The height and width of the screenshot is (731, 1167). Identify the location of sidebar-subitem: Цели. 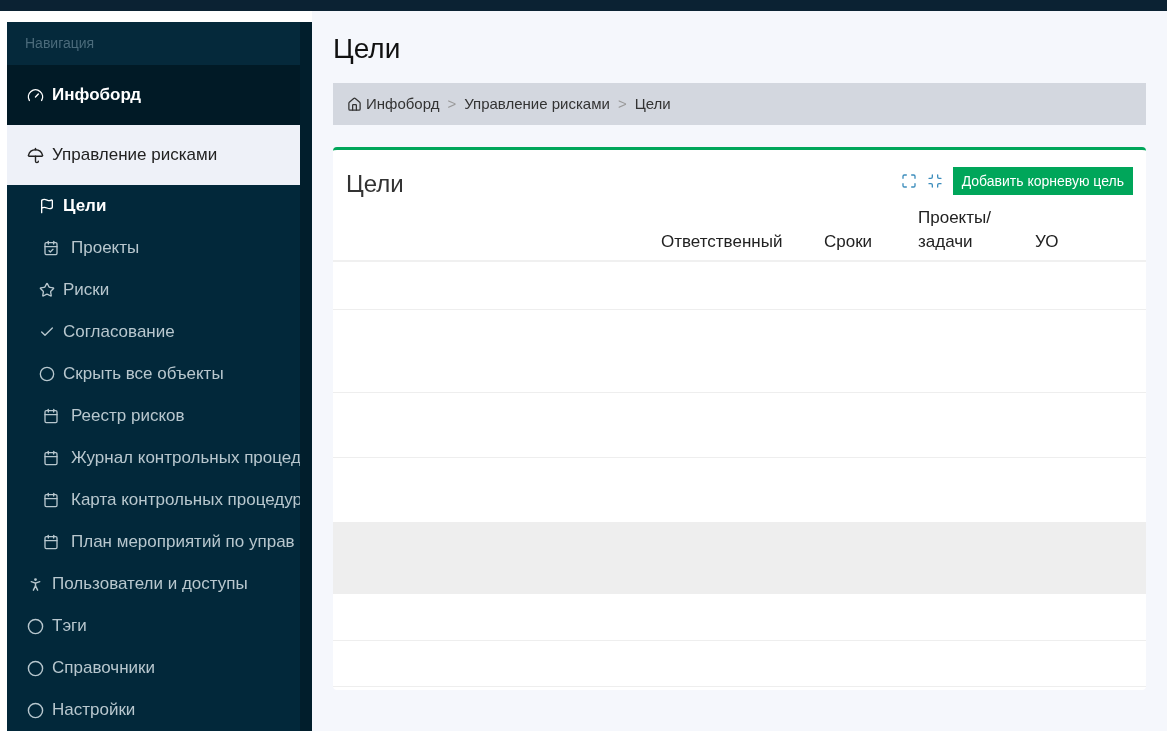
(153, 206).